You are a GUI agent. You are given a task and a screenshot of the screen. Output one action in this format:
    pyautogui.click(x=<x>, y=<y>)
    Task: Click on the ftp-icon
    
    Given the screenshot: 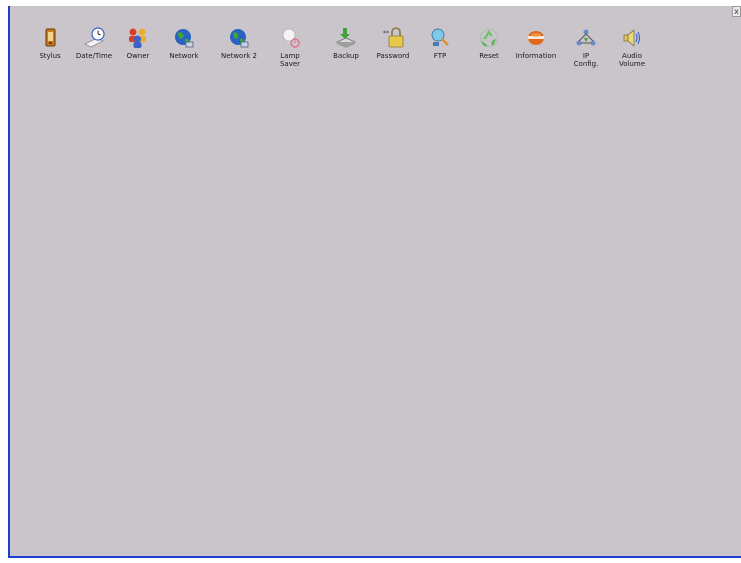 What is the action you would take?
    pyautogui.click(x=440, y=37)
    